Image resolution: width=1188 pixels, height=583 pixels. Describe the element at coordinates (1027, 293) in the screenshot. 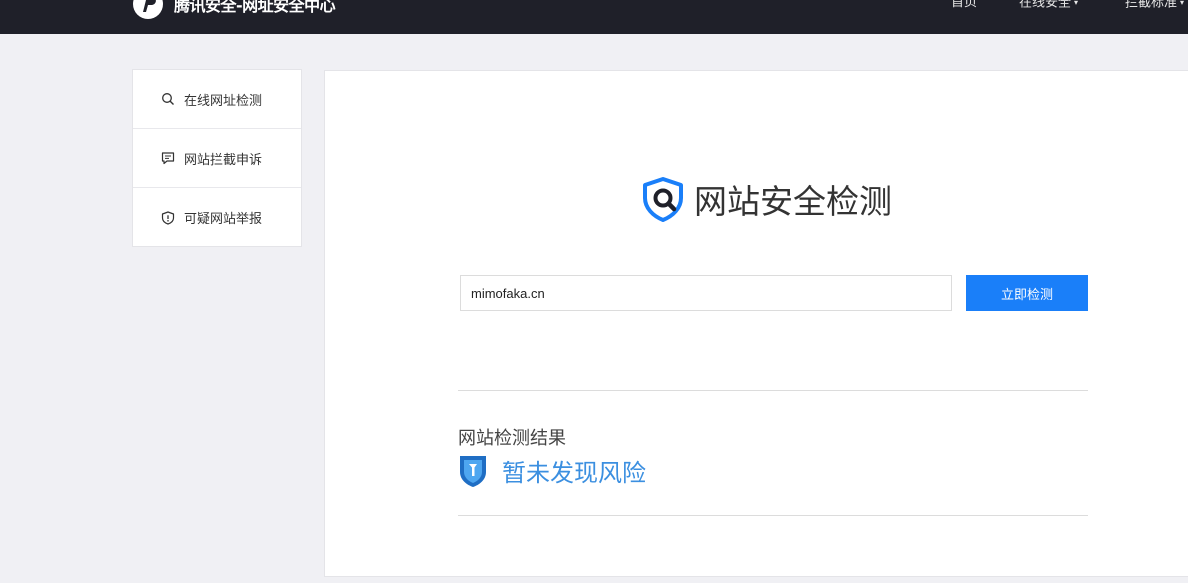

I see `check-now-button: 立即检测` at that location.